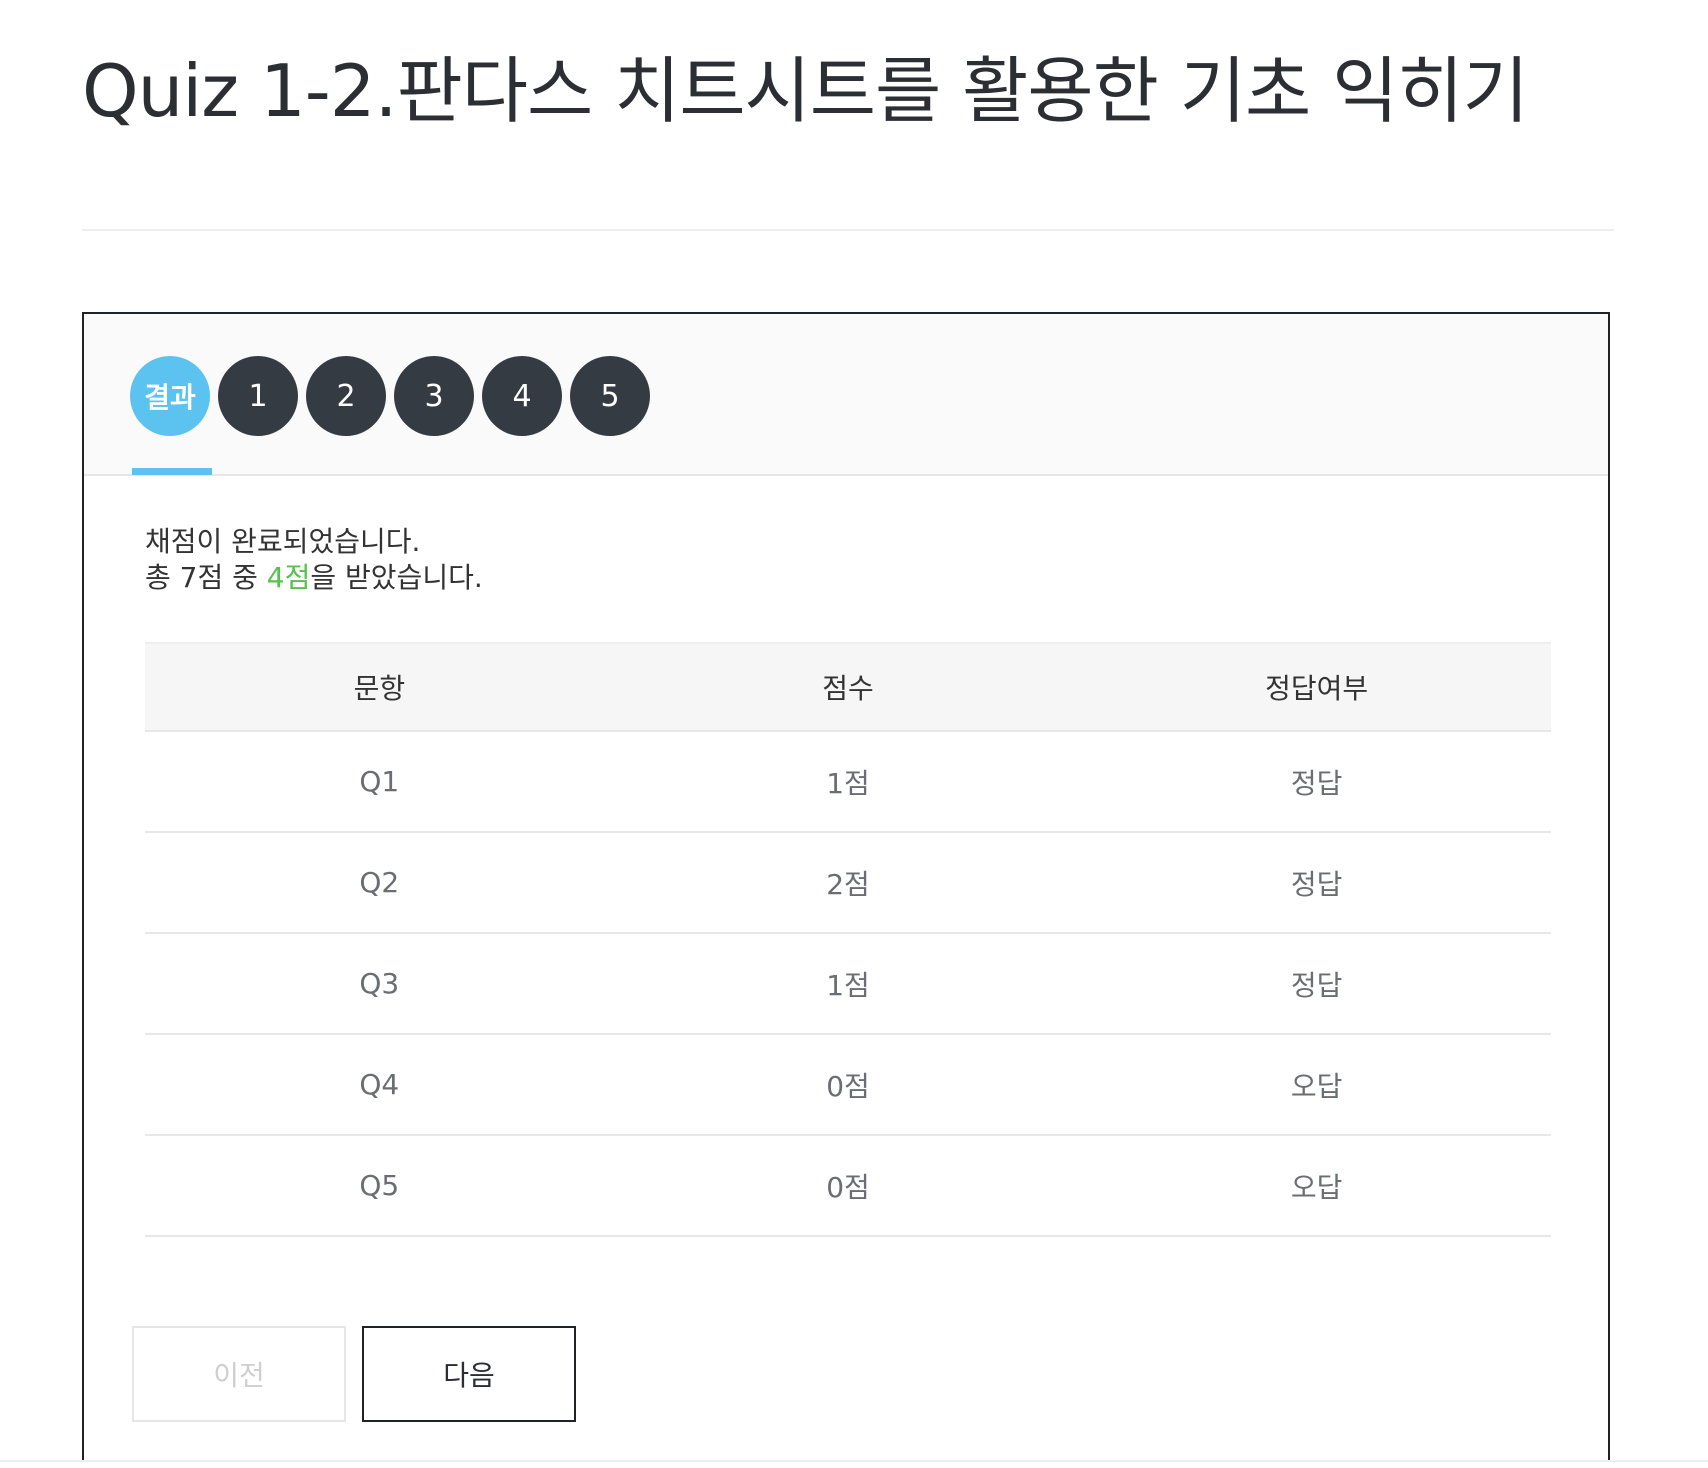 This screenshot has width=1708, height=1468. I want to click on table-header-row: 문항 점수 정답여부, so click(848, 687).